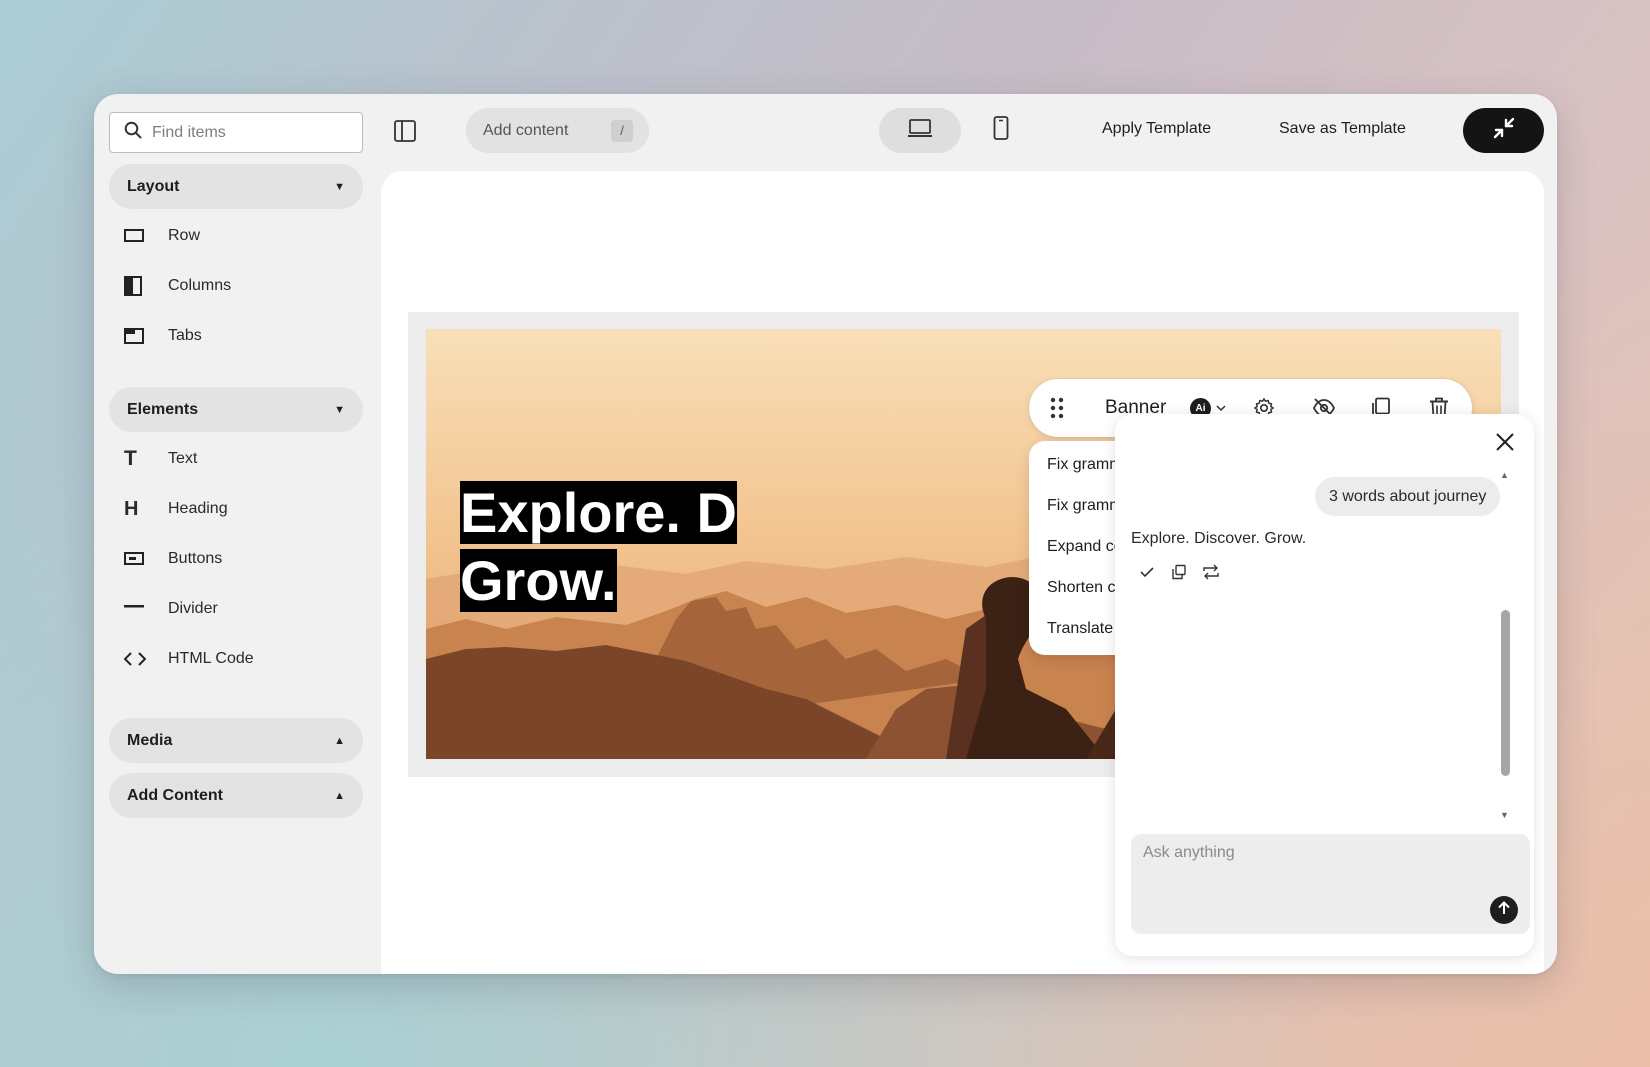  I want to click on chat-input, so click(1313, 853).